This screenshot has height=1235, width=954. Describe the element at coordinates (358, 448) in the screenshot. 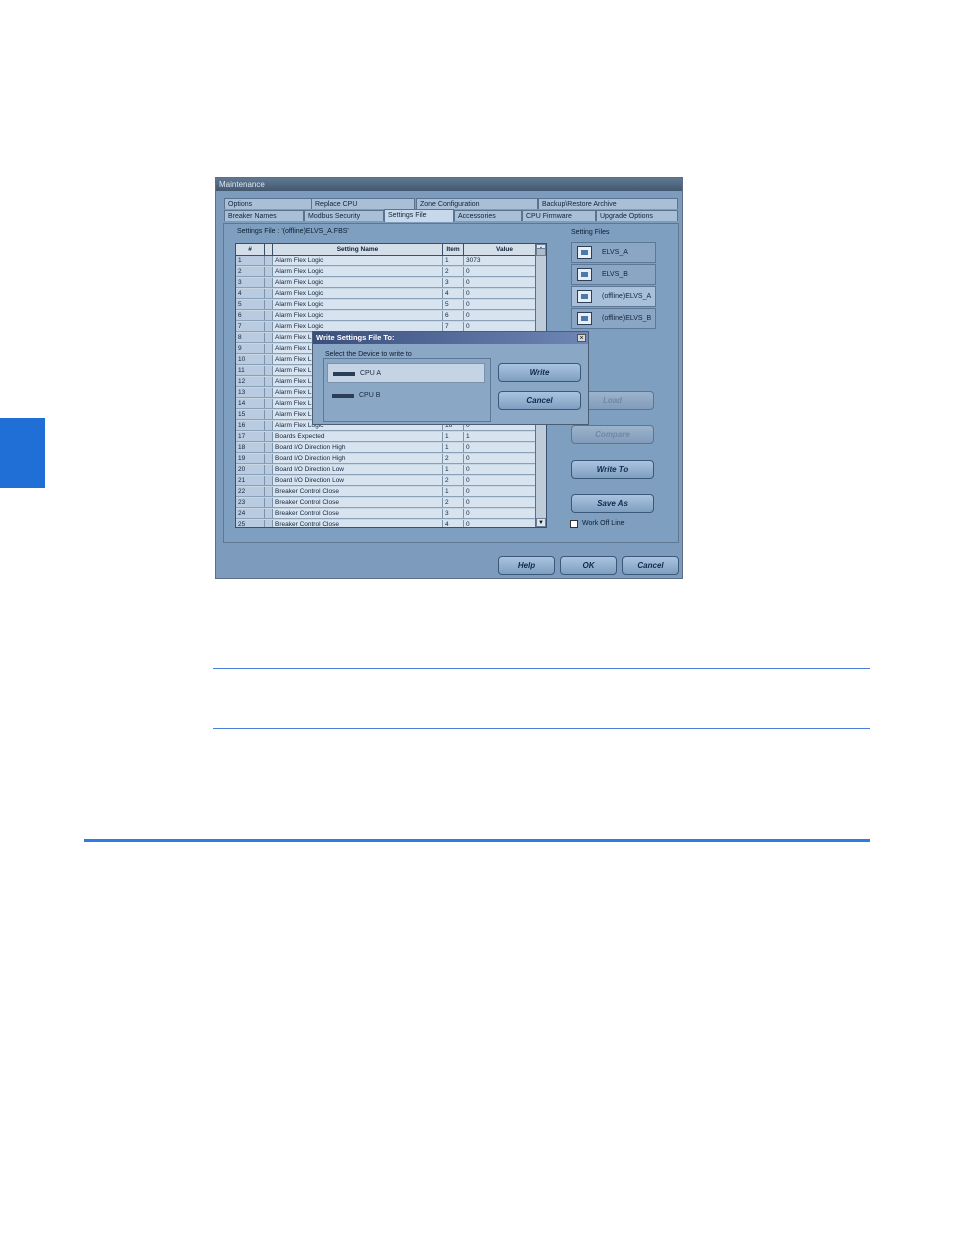

I see `row-setting-name: Board I/O Direction High` at that location.